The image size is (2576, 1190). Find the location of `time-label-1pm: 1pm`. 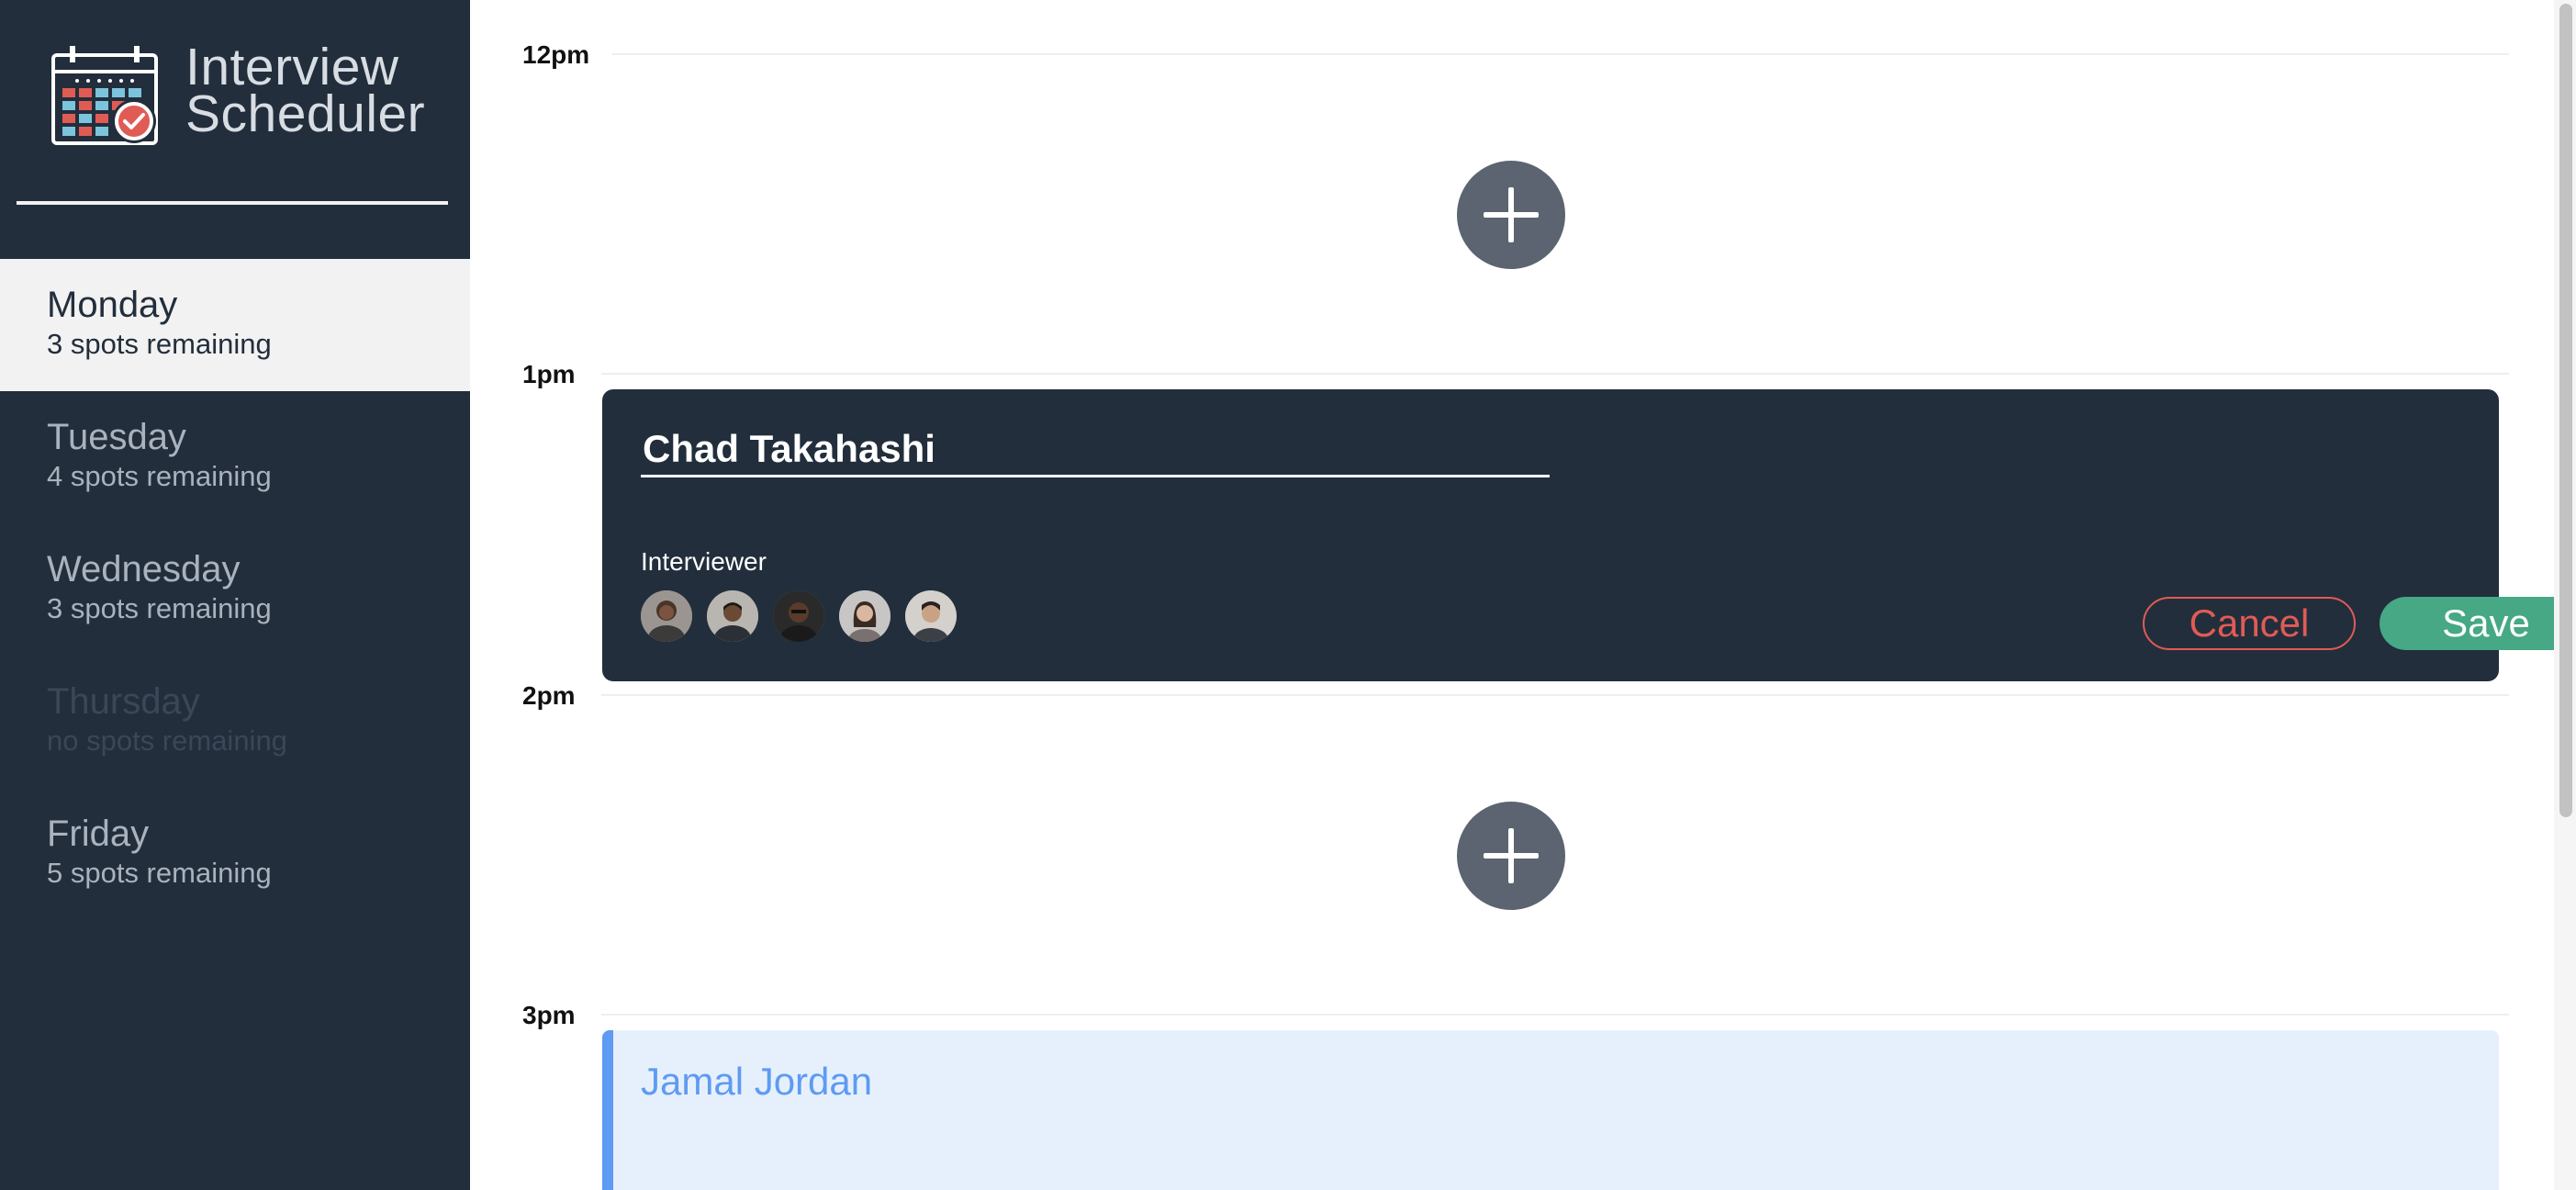

time-label-1pm: 1pm is located at coordinates (549, 374).